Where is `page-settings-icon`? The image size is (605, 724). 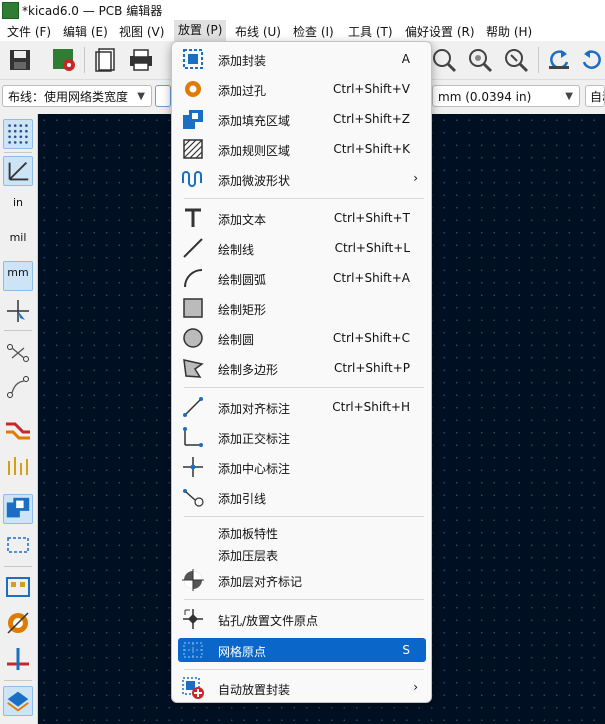 page-settings-icon is located at coordinates (106, 60).